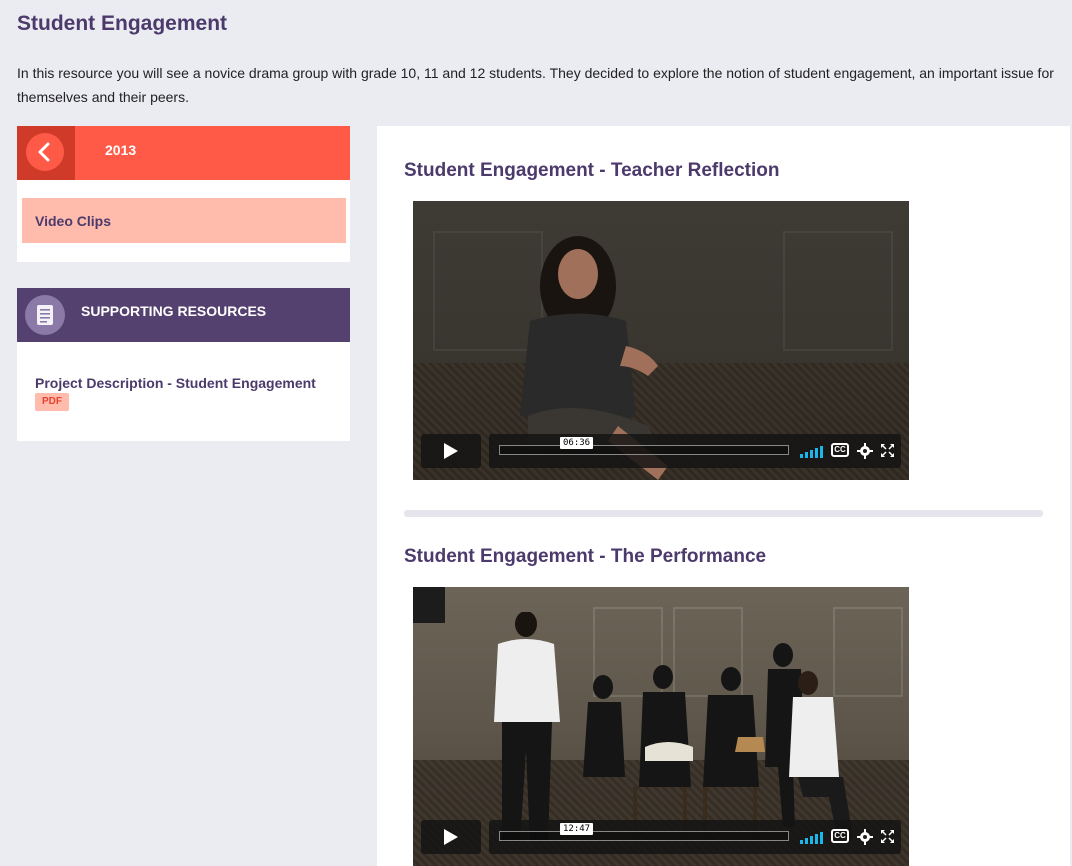 This screenshot has width=1072, height=866. I want to click on chevron-left-icon, so click(44, 152).